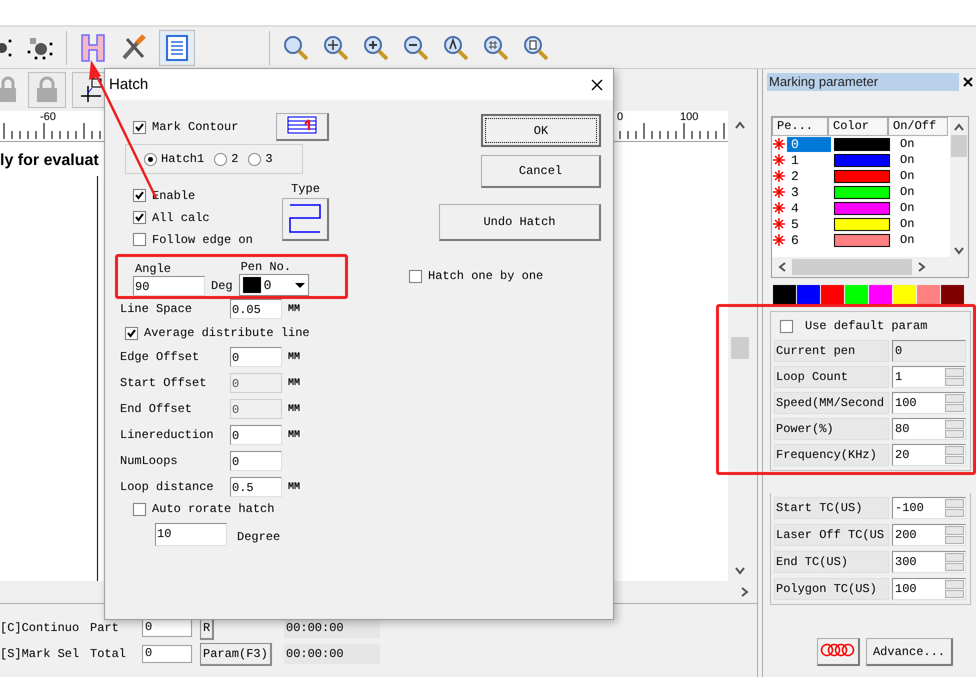  I want to click on input-field: 0.05, so click(256, 309).